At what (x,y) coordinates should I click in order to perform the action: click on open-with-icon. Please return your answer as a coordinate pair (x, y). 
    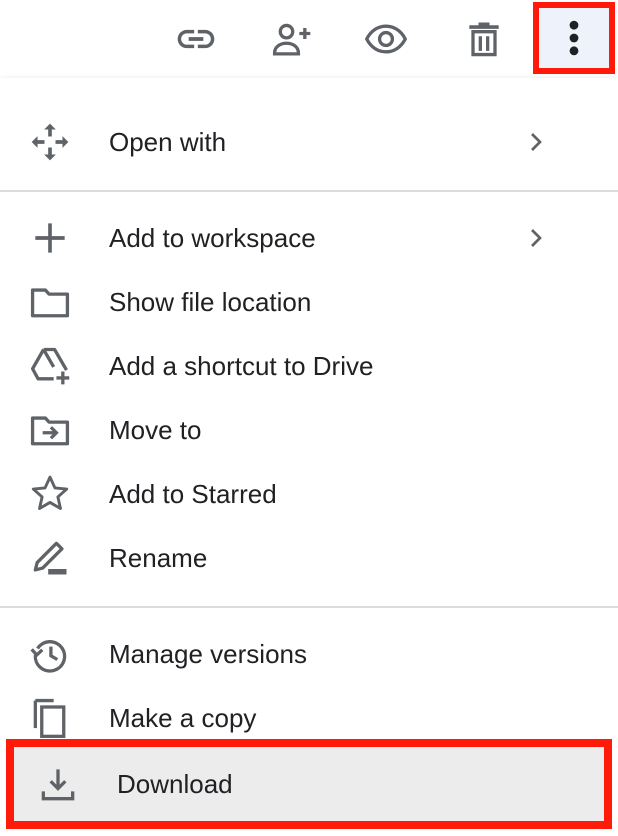
    Looking at the image, I should click on (50, 142).